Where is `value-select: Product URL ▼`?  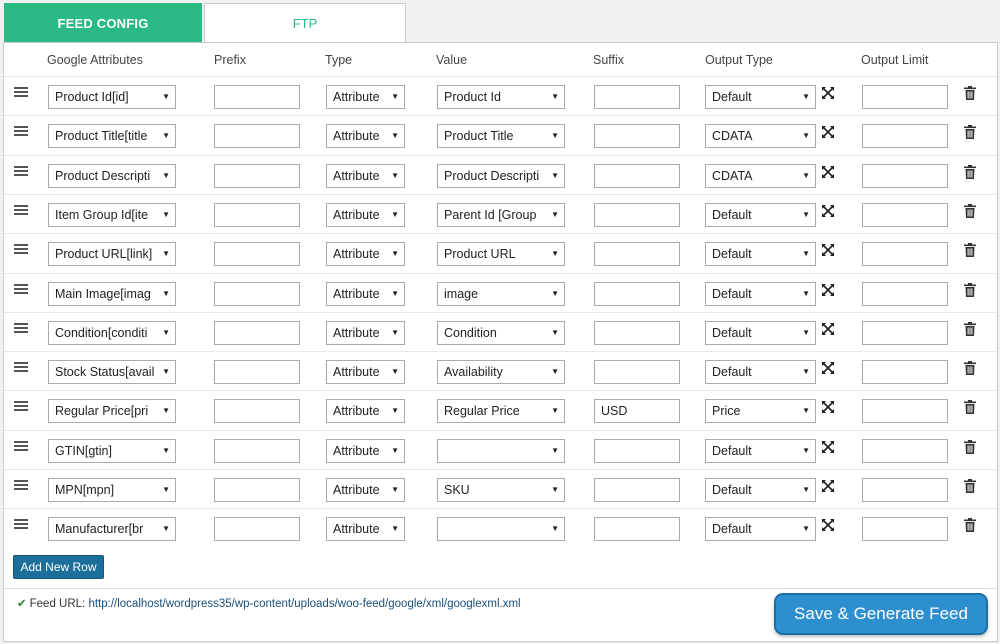 value-select: Product URL ▼ is located at coordinates (501, 254).